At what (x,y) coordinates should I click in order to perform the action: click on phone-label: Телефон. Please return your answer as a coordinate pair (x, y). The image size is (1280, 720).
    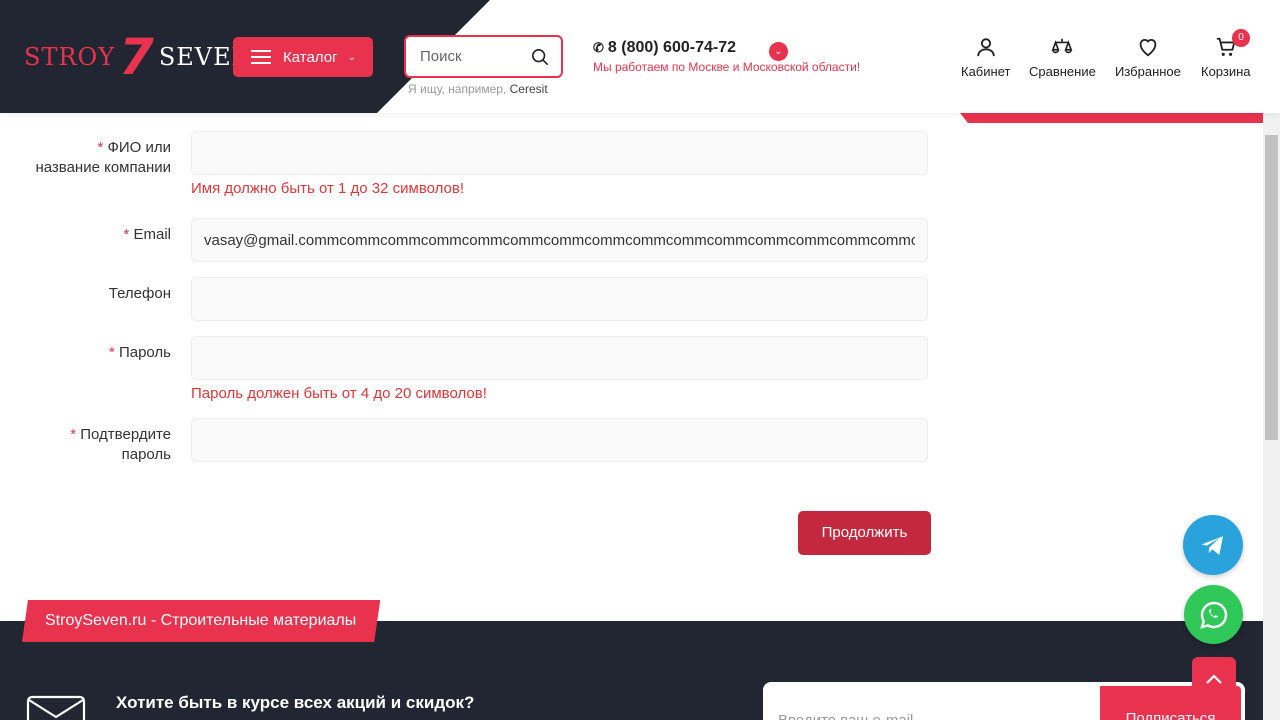
    Looking at the image, I should click on (139, 293).